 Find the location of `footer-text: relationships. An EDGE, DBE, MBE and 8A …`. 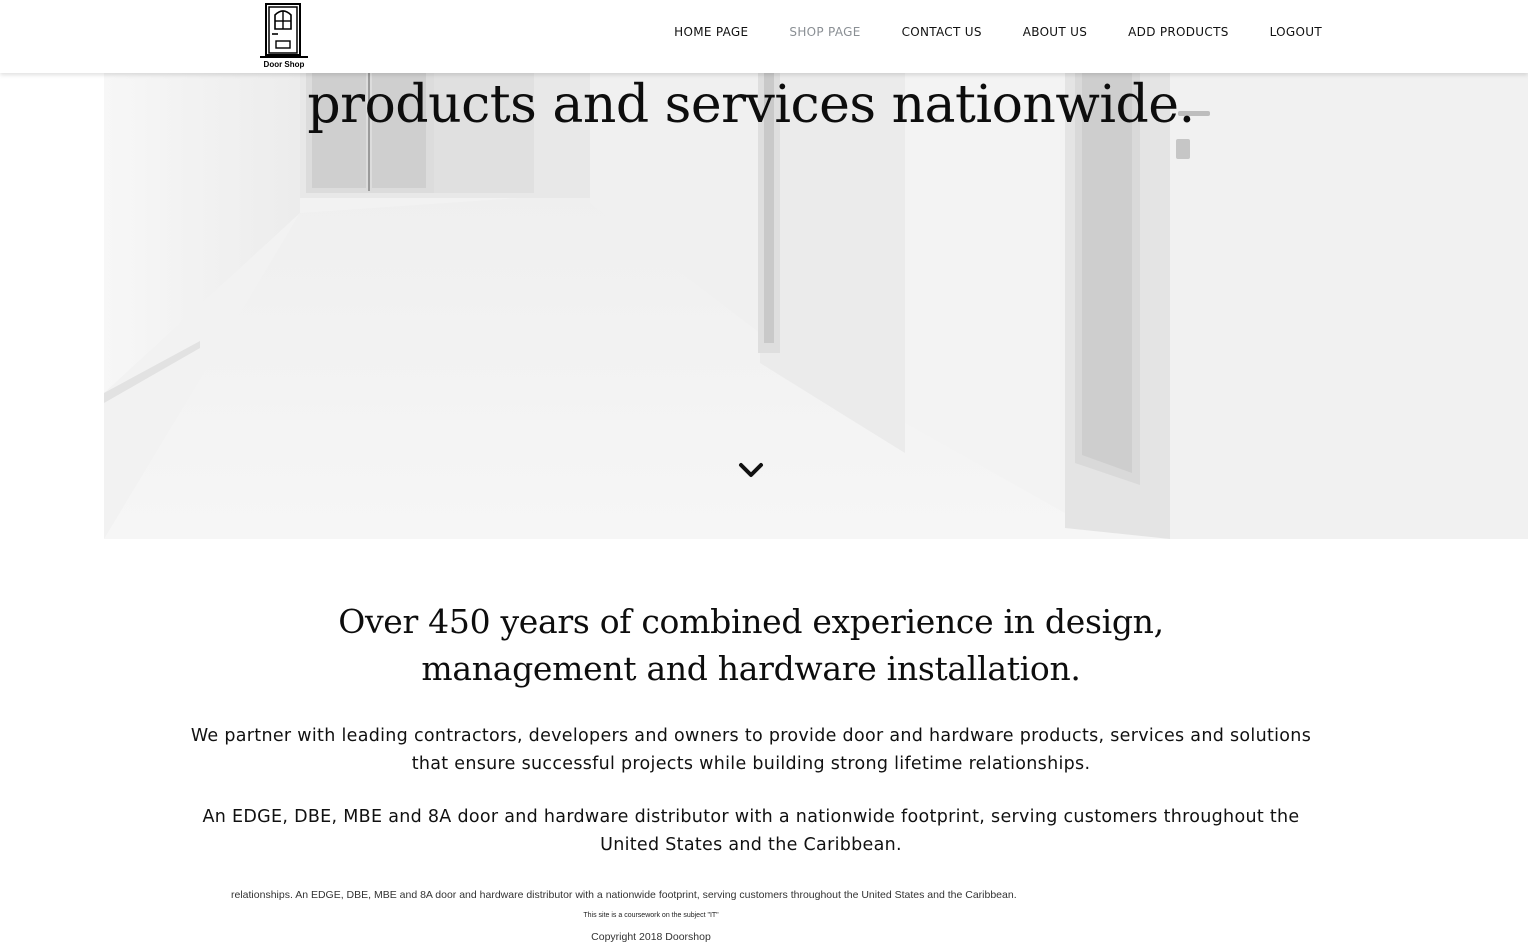

footer-text: relationships. An EDGE, DBE, MBE and 8A … is located at coordinates (624, 895).